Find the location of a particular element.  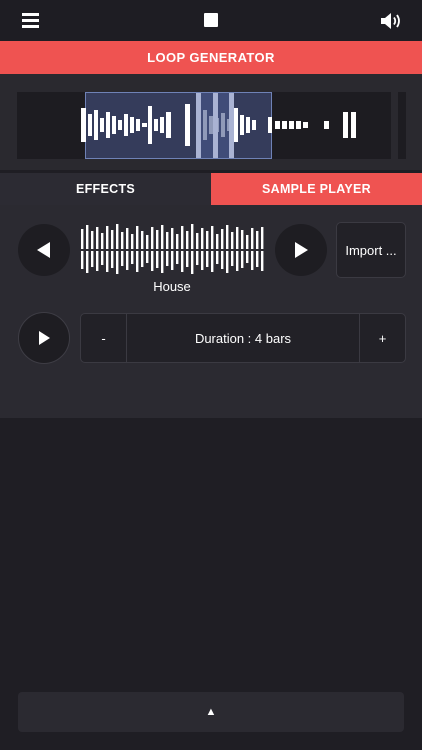

duration-control: - Duration : 4 bars + is located at coordinates (243, 338).